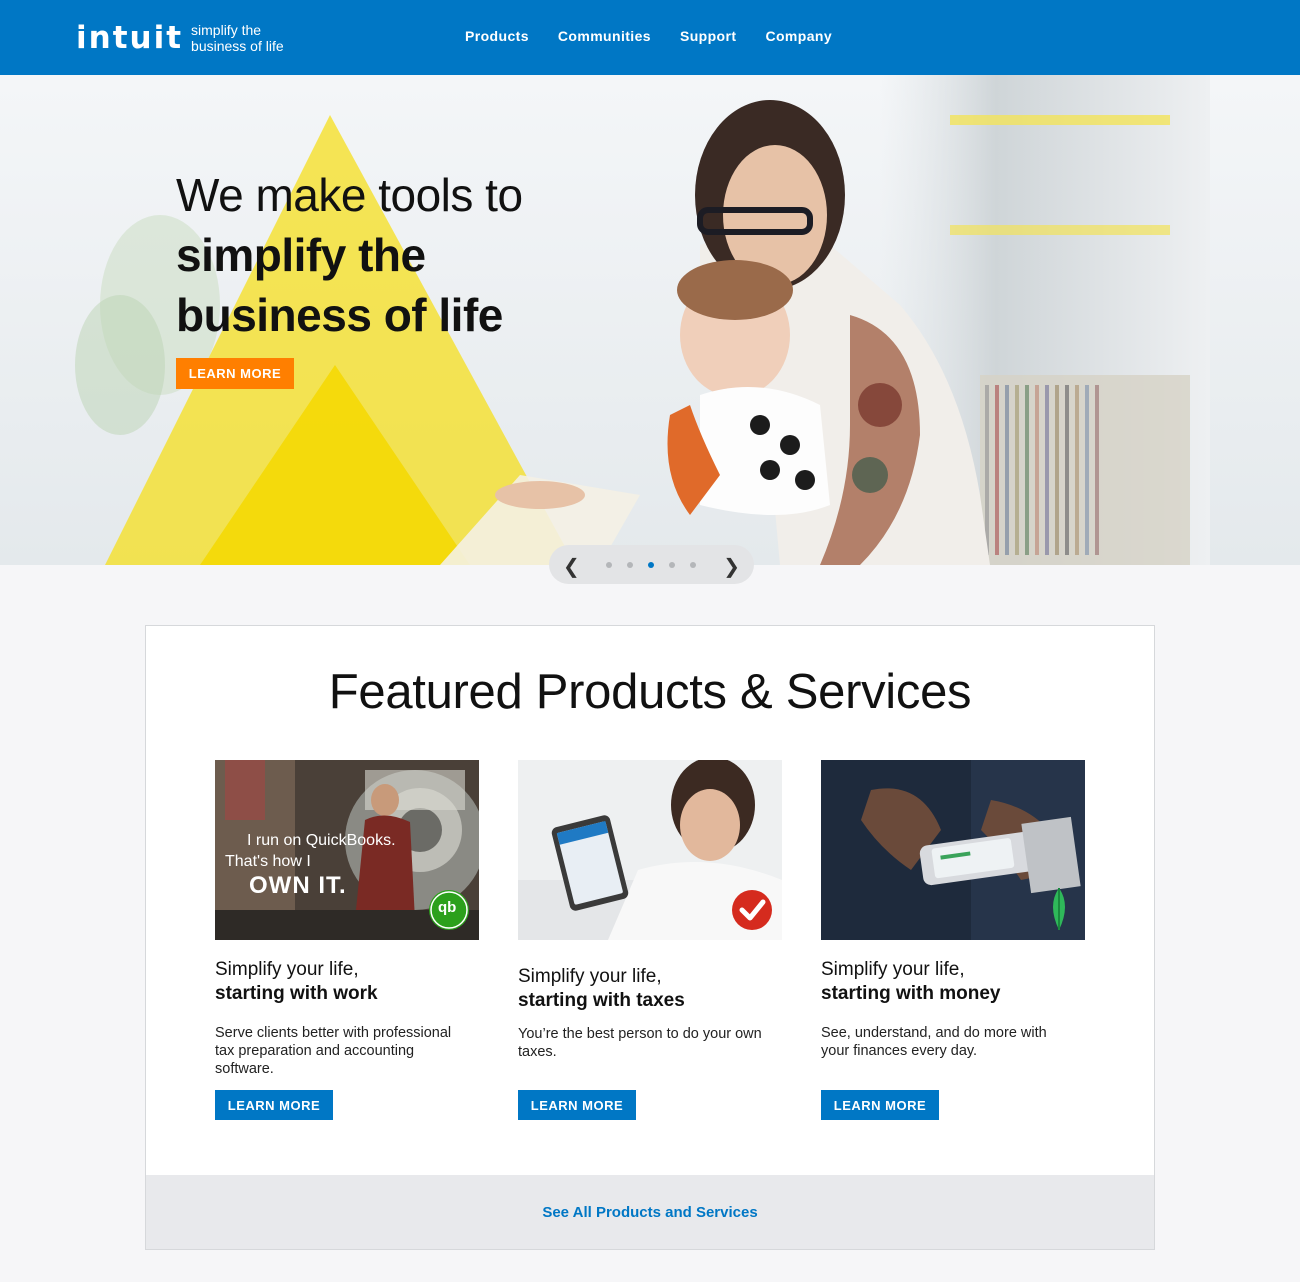  What do you see at coordinates (880, 1105) in the screenshot?
I see `mint-learn-more-button: LEARN MORE` at bounding box center [880, 1105].